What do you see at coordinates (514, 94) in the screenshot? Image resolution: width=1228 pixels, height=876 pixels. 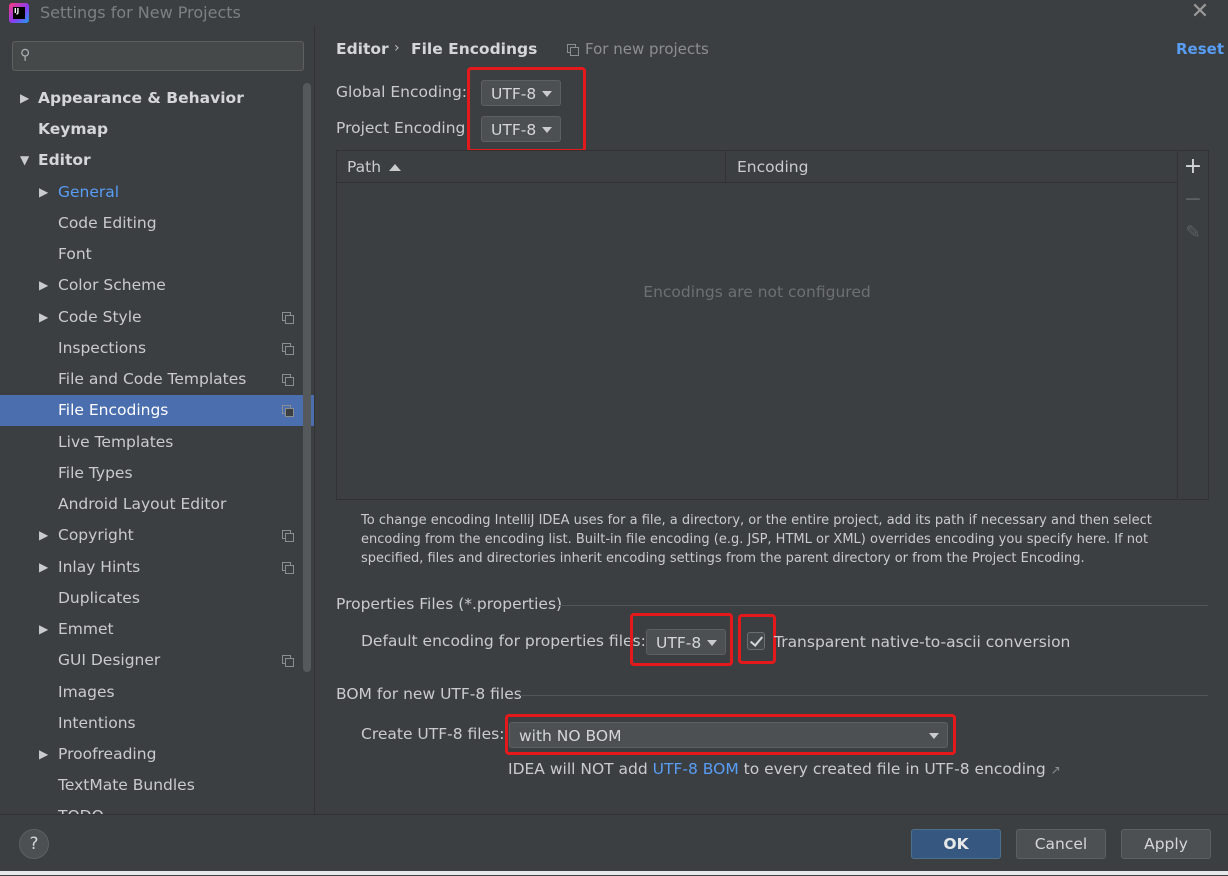 I see `global-encoding-value: UTF-8` at bounding box center [514, 94].